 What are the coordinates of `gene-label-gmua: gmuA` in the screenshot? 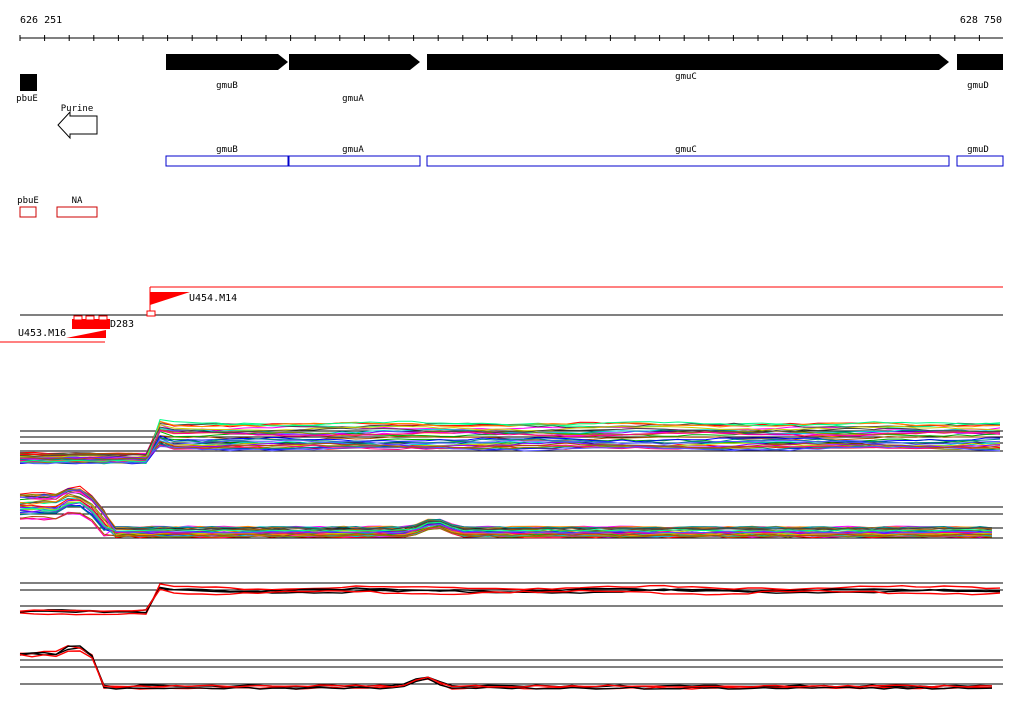 It's located at (353, 99).